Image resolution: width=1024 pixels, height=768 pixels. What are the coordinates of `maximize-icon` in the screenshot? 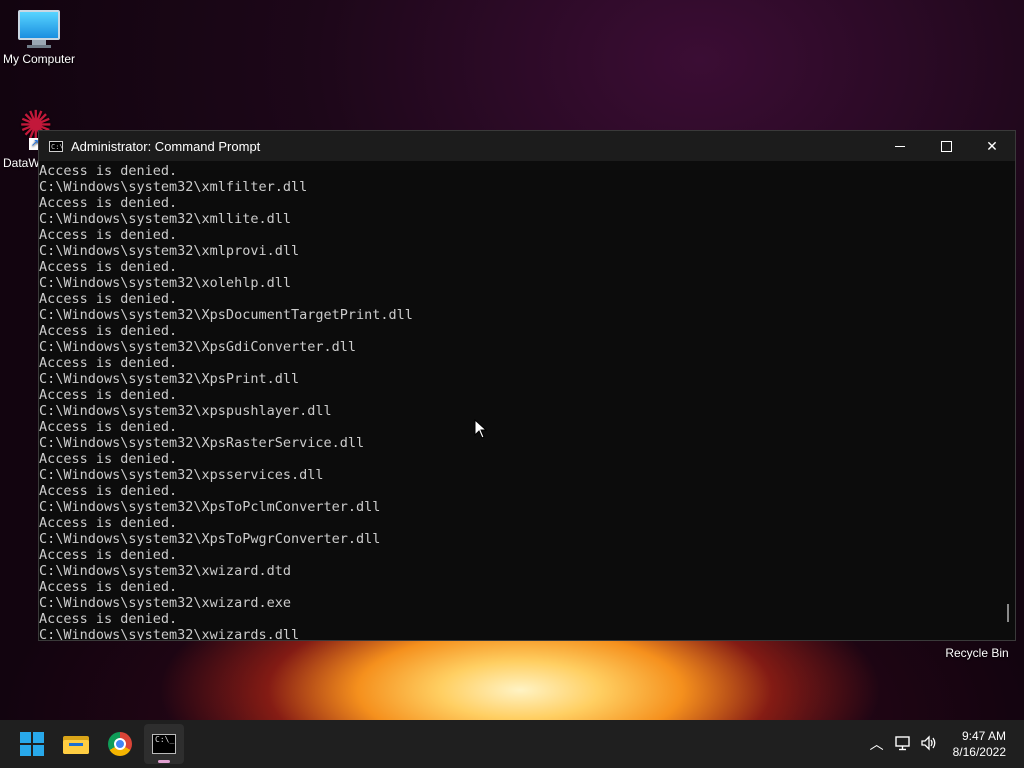 It's located at (946, 146).